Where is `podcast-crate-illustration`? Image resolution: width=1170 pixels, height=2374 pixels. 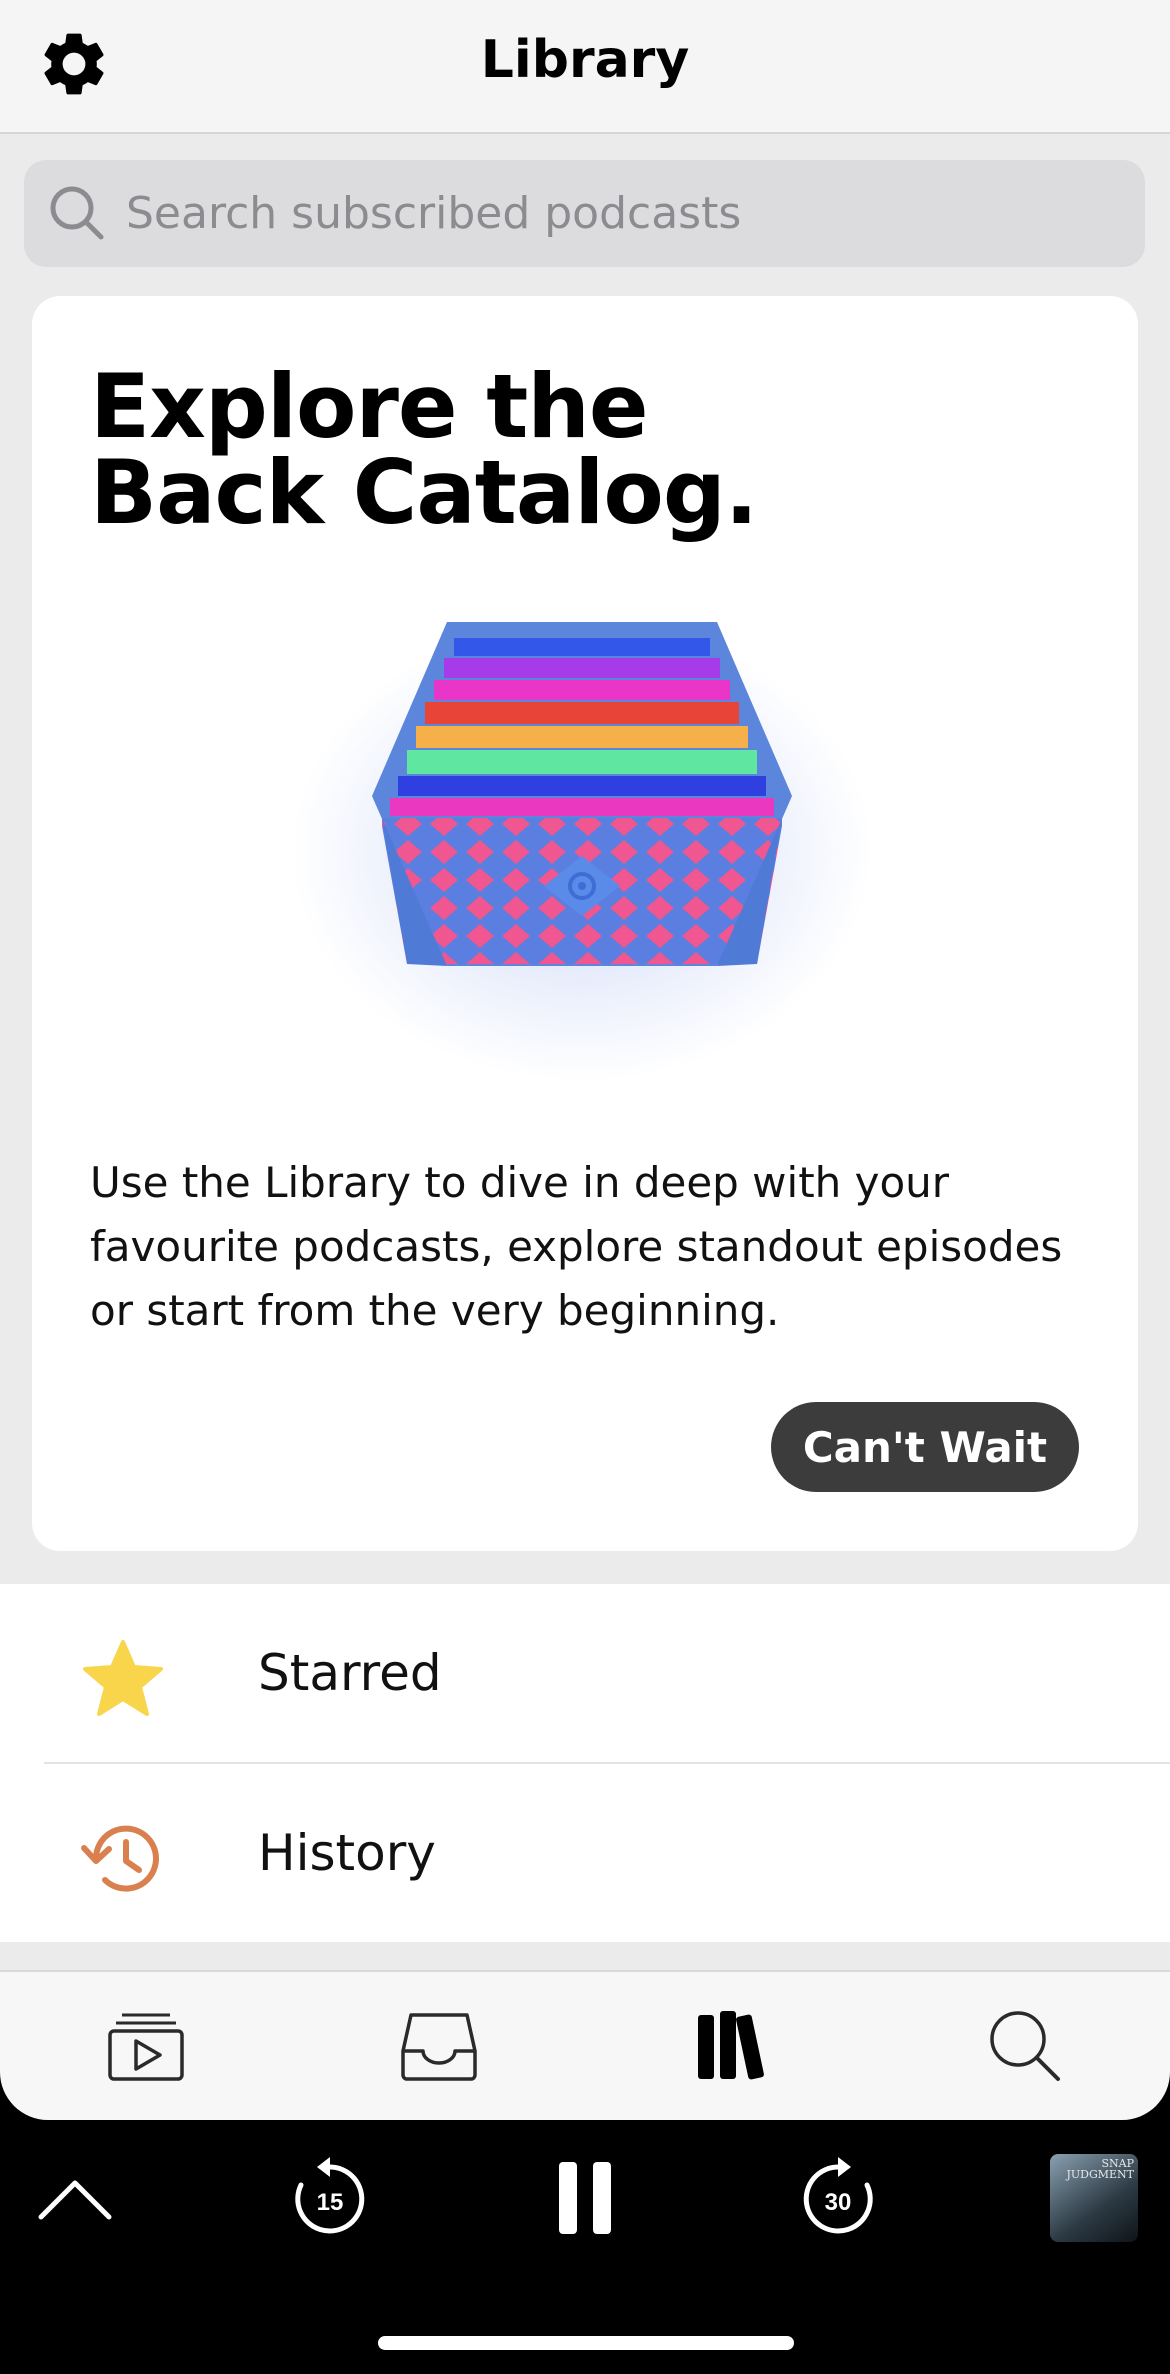 podcast-crate-illustration is located at coordinates (582, 851).